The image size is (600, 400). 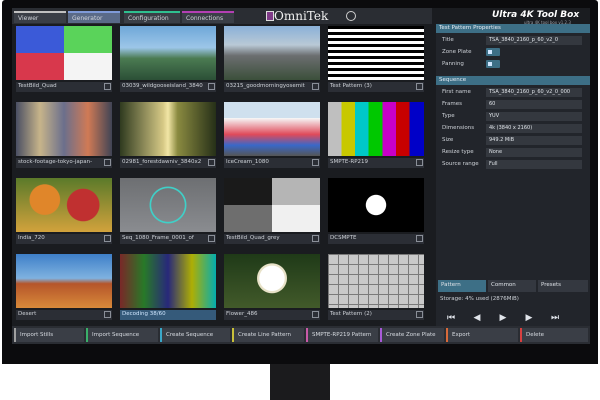 What do you see at coordinates (272, 239) in the screenshot?
I see `thumbnail-label: TestBild_Quad_grey` at bounding box center [272, 239].